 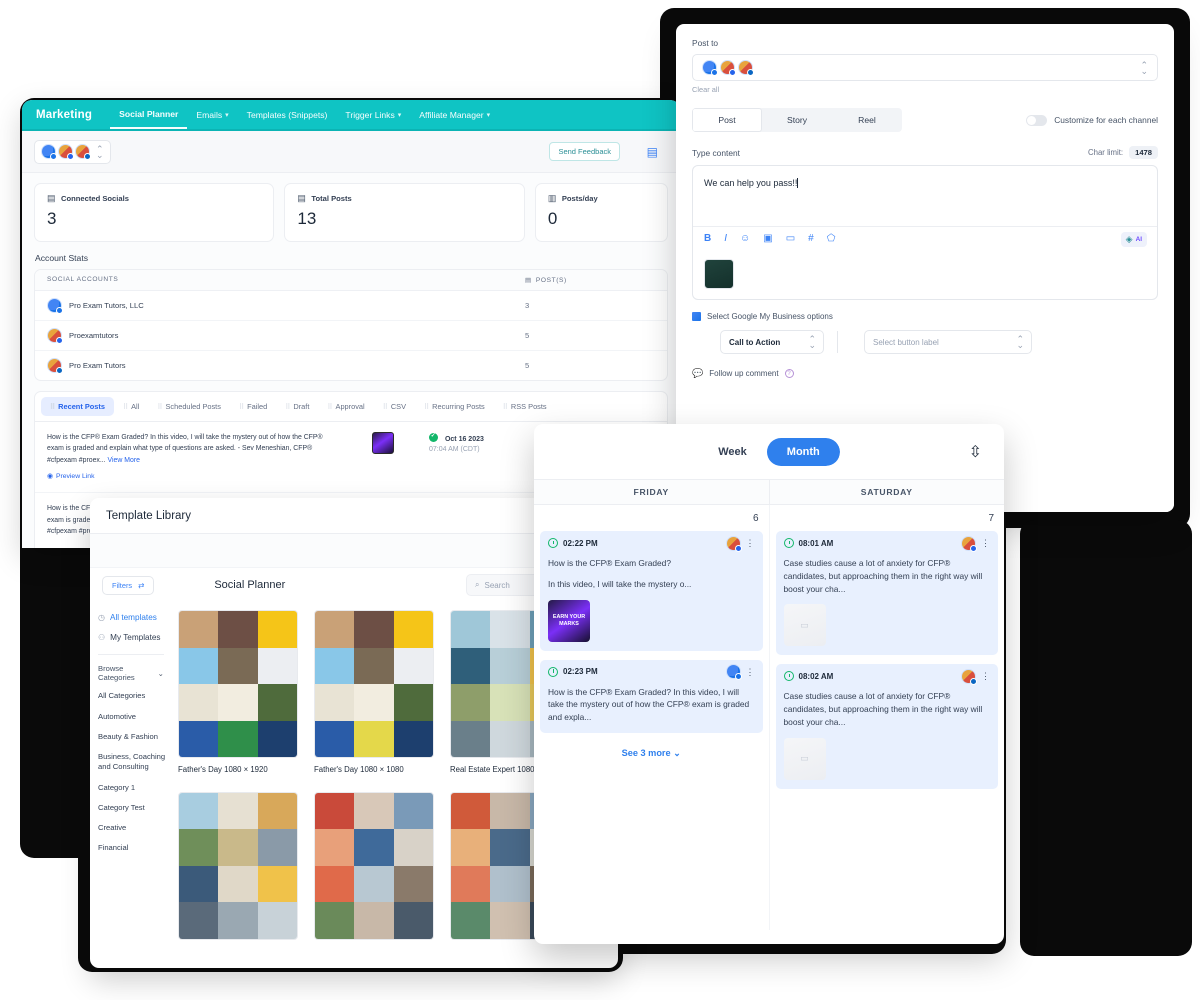 I want to click on clear-all-link: Clear all, so click(x=925, y=89).